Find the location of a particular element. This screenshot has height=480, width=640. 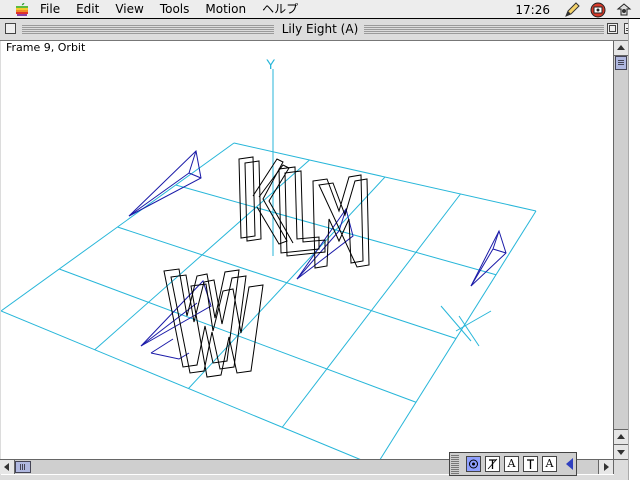

window-title: Lily Eight (A) is located at coordinates (320, 29).